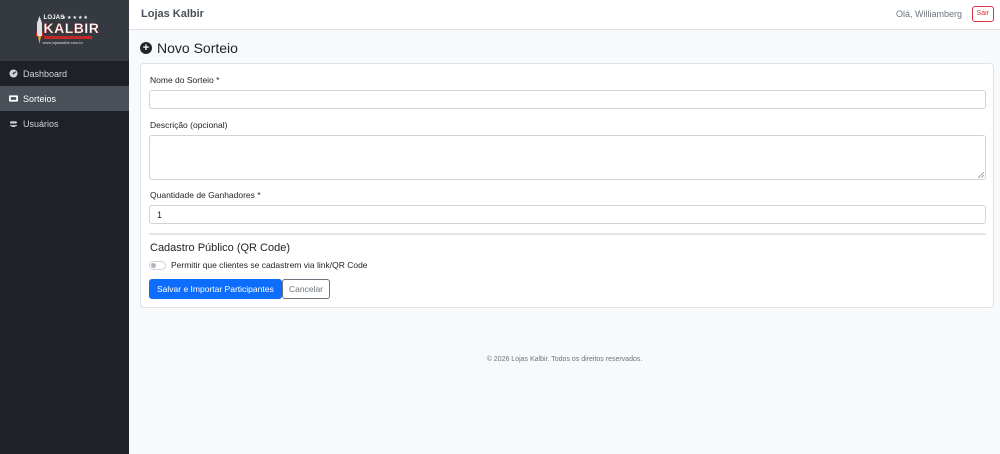  What do you see at coordinates (189, 125) in the screenshot?
I see `description-label: Descrição (opcional)` at bounding box center [189, 125].